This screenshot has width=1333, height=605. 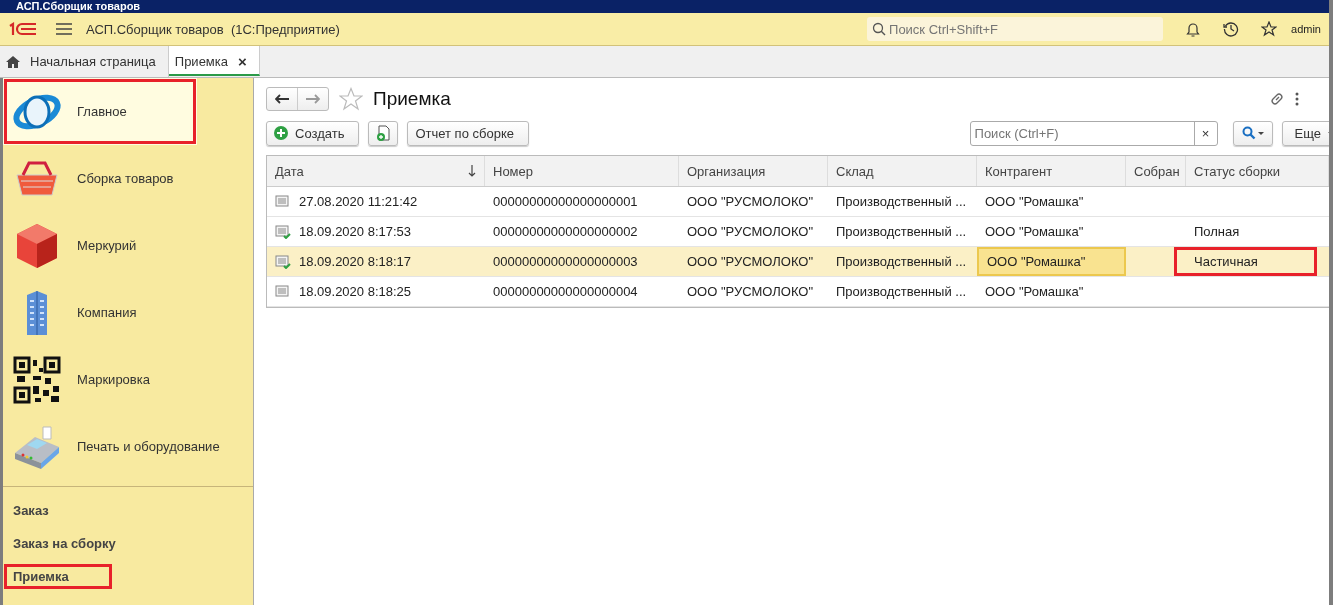 What do you see at coordinates (1306, 29) in the screenshot?
I see `user-name: admin` at bounding box center [1306, 29].